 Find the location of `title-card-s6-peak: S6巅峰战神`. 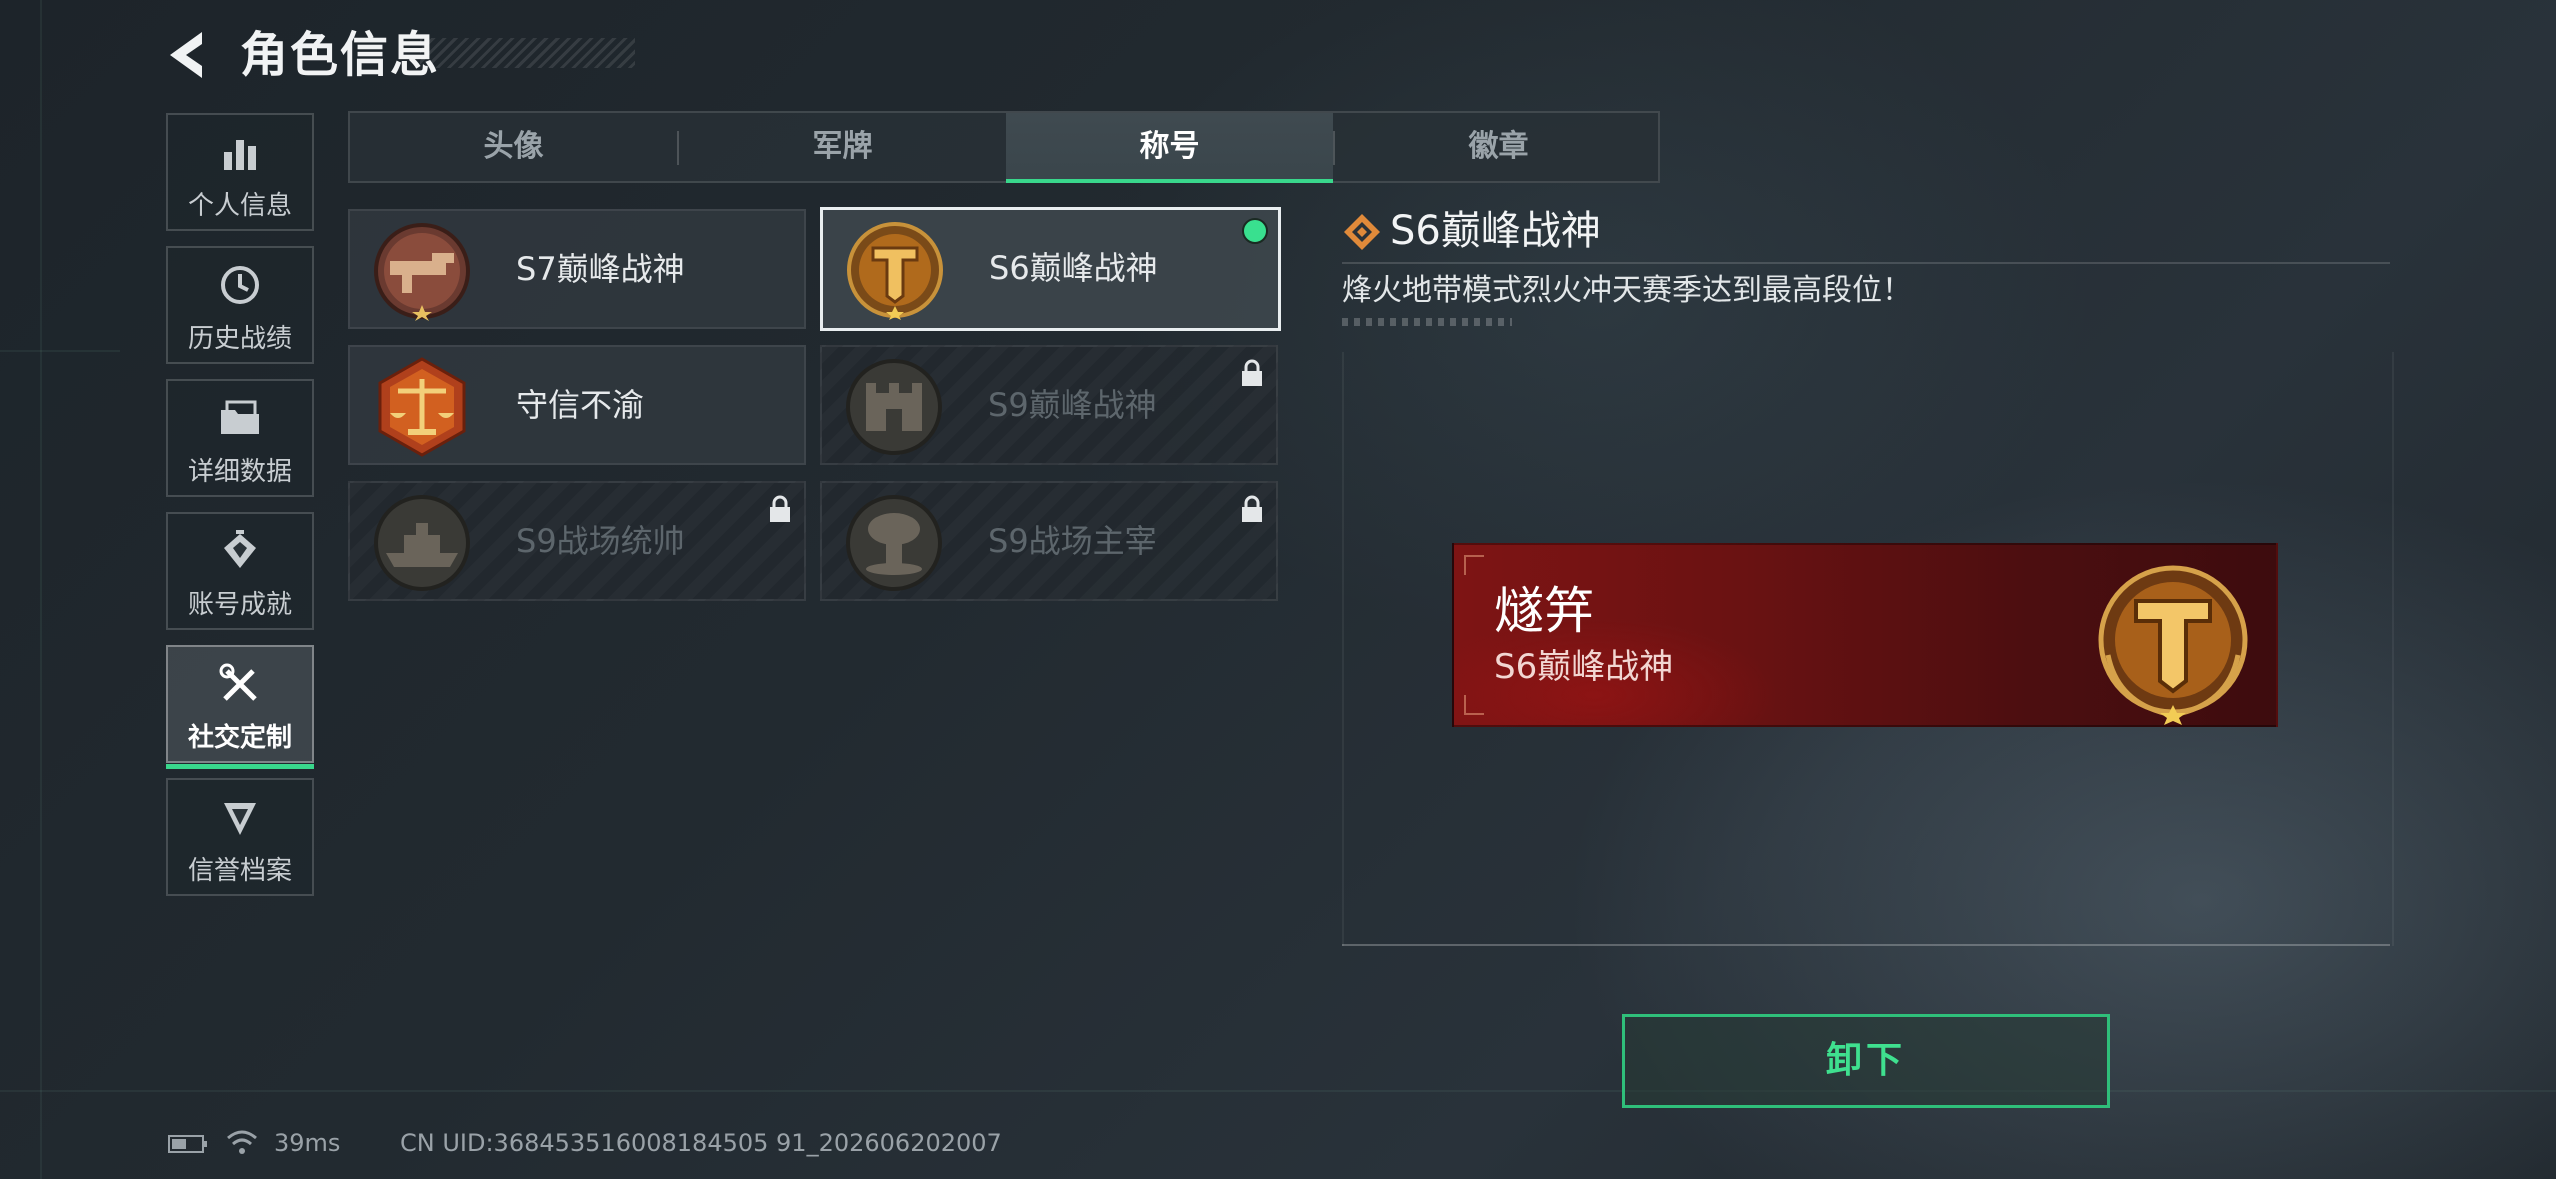

title-card-s6-peak: S6巅峰战神 is located at coordinates (1050, 269).